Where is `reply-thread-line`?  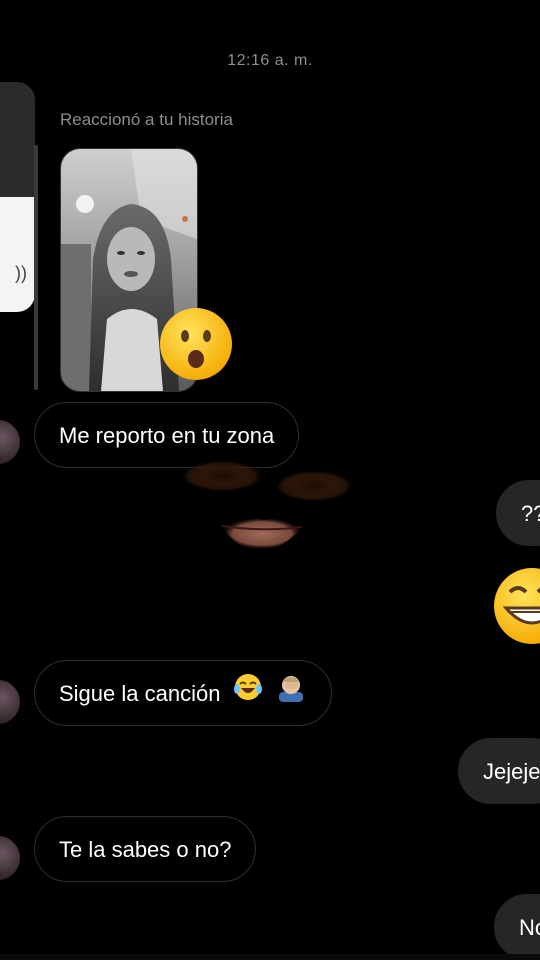 reply-thread-line is located at coordinates (36, 267).